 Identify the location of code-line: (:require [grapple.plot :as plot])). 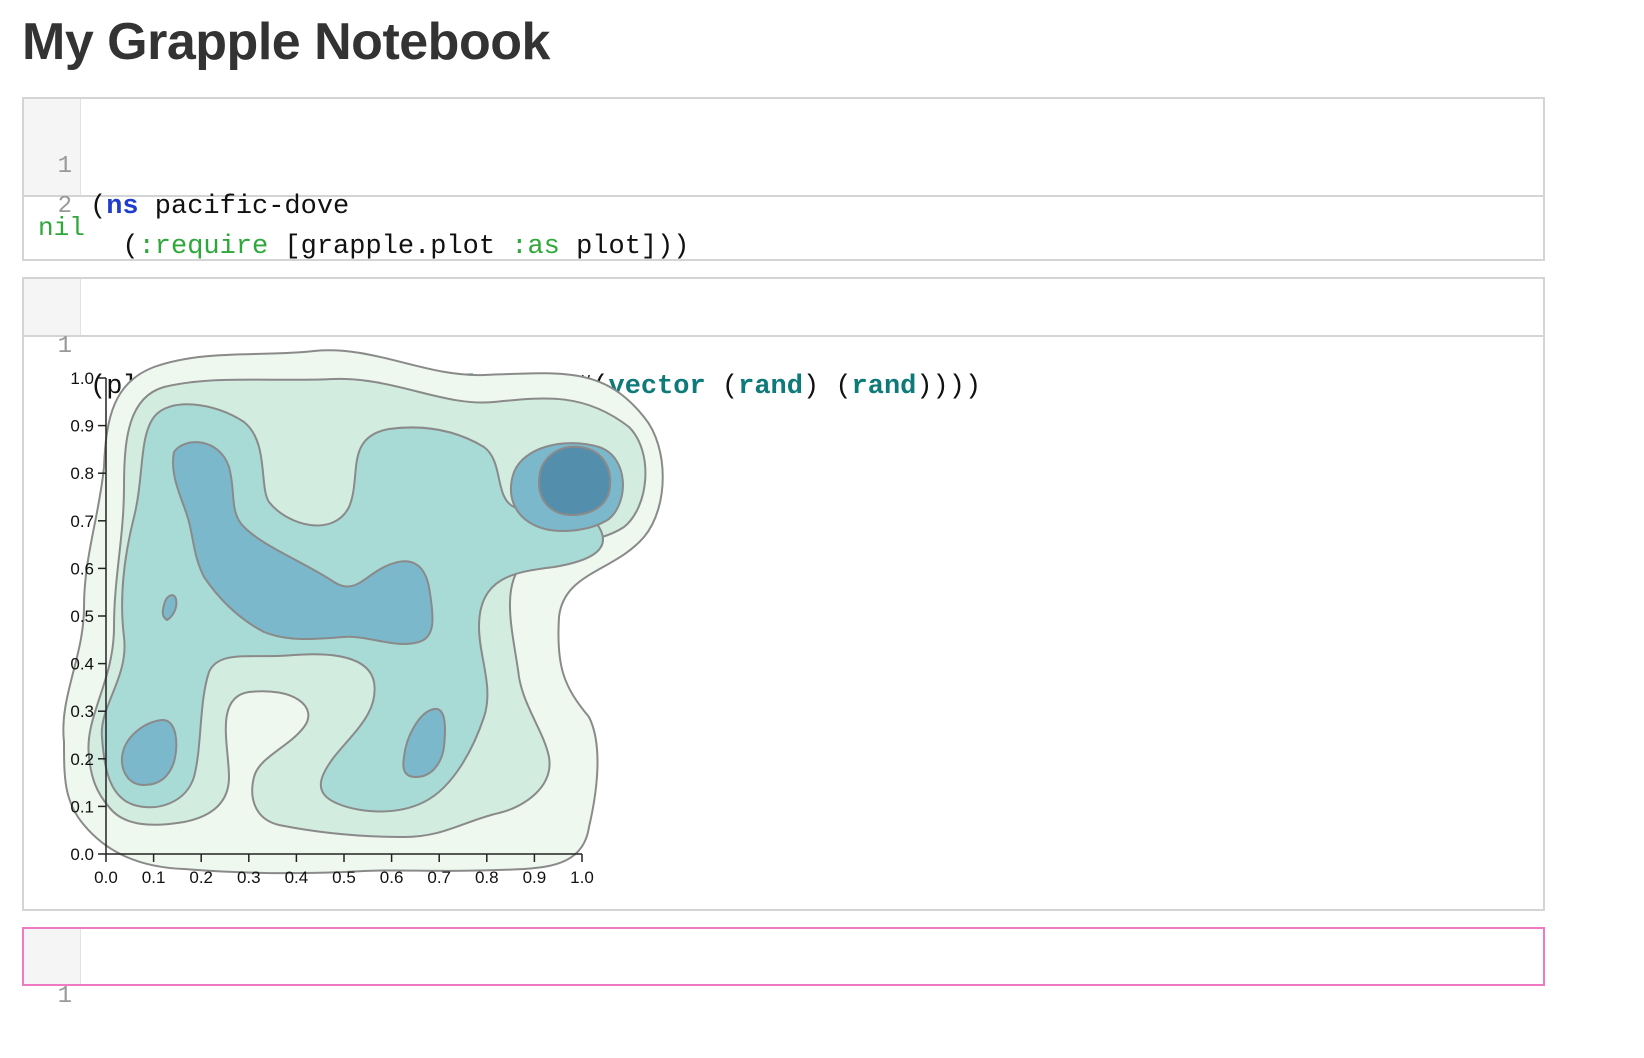
(389, 247).